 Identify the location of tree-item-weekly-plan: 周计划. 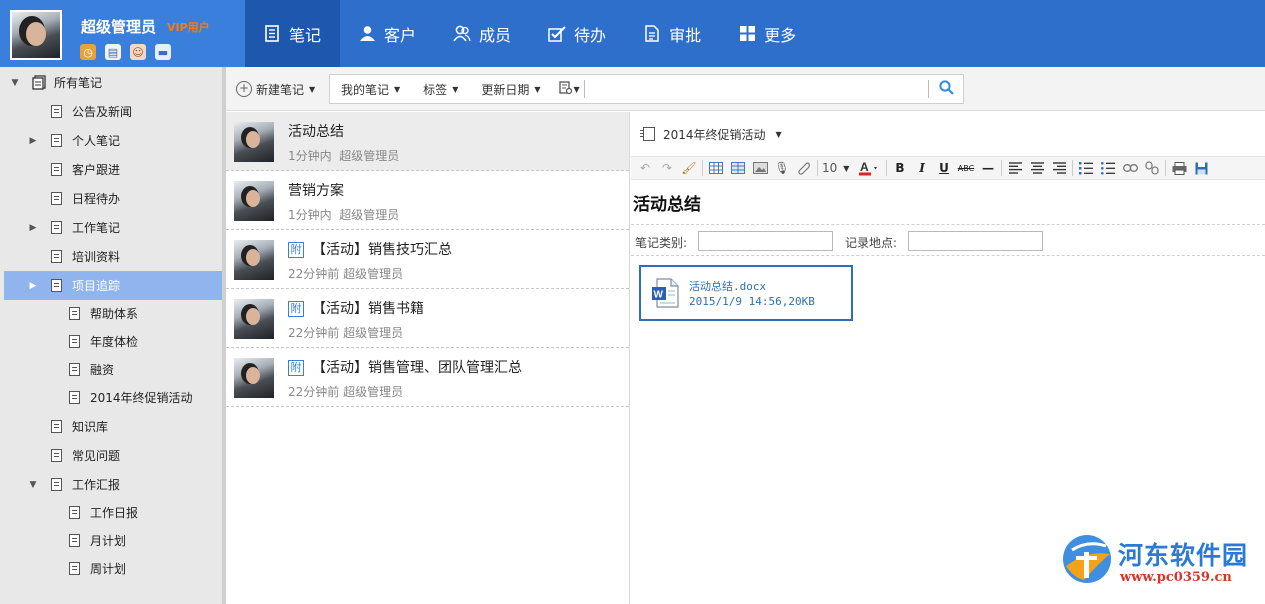
(113, 568).